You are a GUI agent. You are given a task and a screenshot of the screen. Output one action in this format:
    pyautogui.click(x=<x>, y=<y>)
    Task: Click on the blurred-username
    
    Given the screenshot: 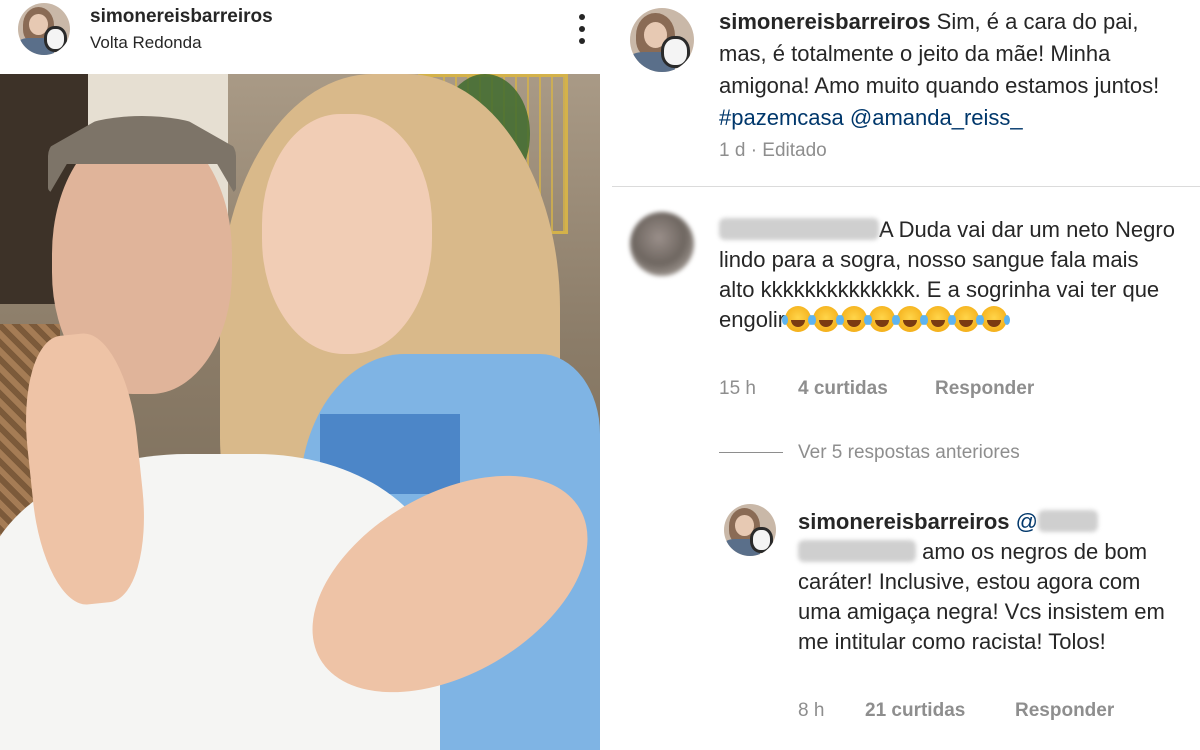 What is the action you would take?
    pyautogui.click(x=799, y=229)
    